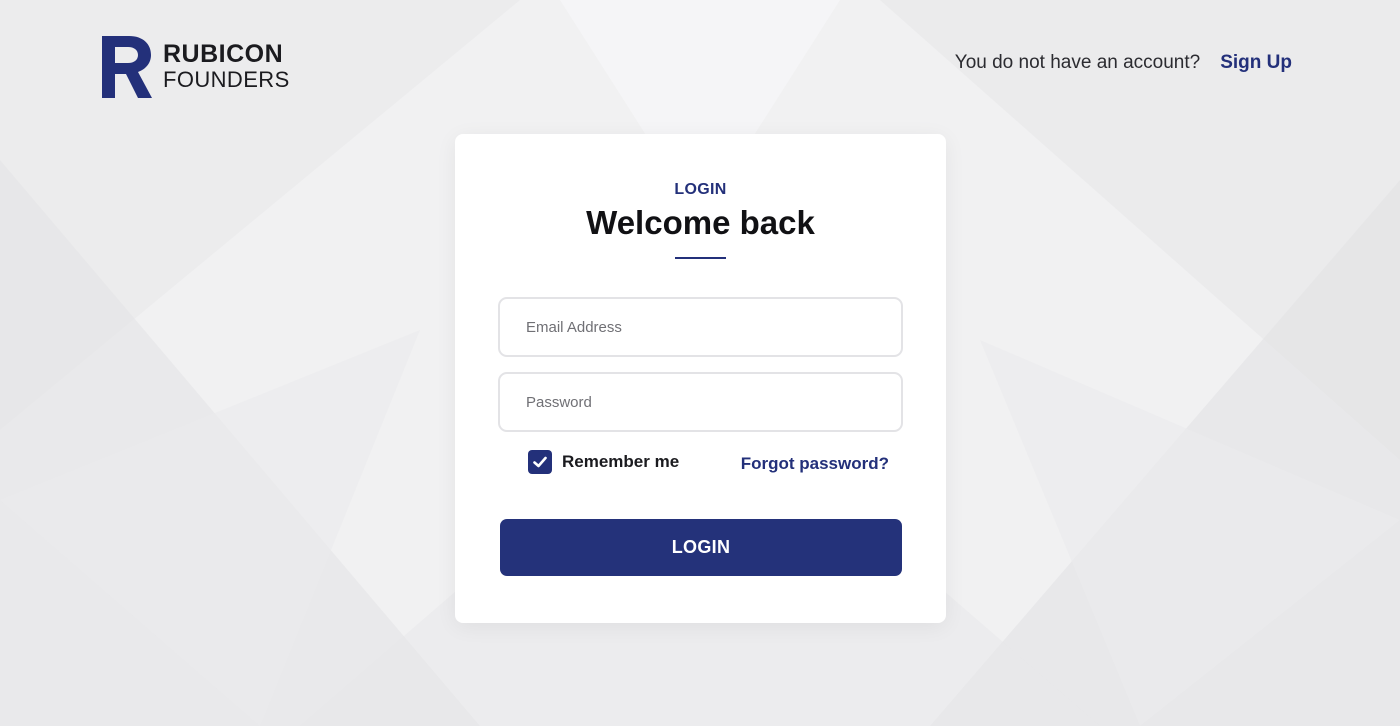 This screenshot has height=726, width=1400. I want to click on page-title: Welcome back, so click(700, 222).